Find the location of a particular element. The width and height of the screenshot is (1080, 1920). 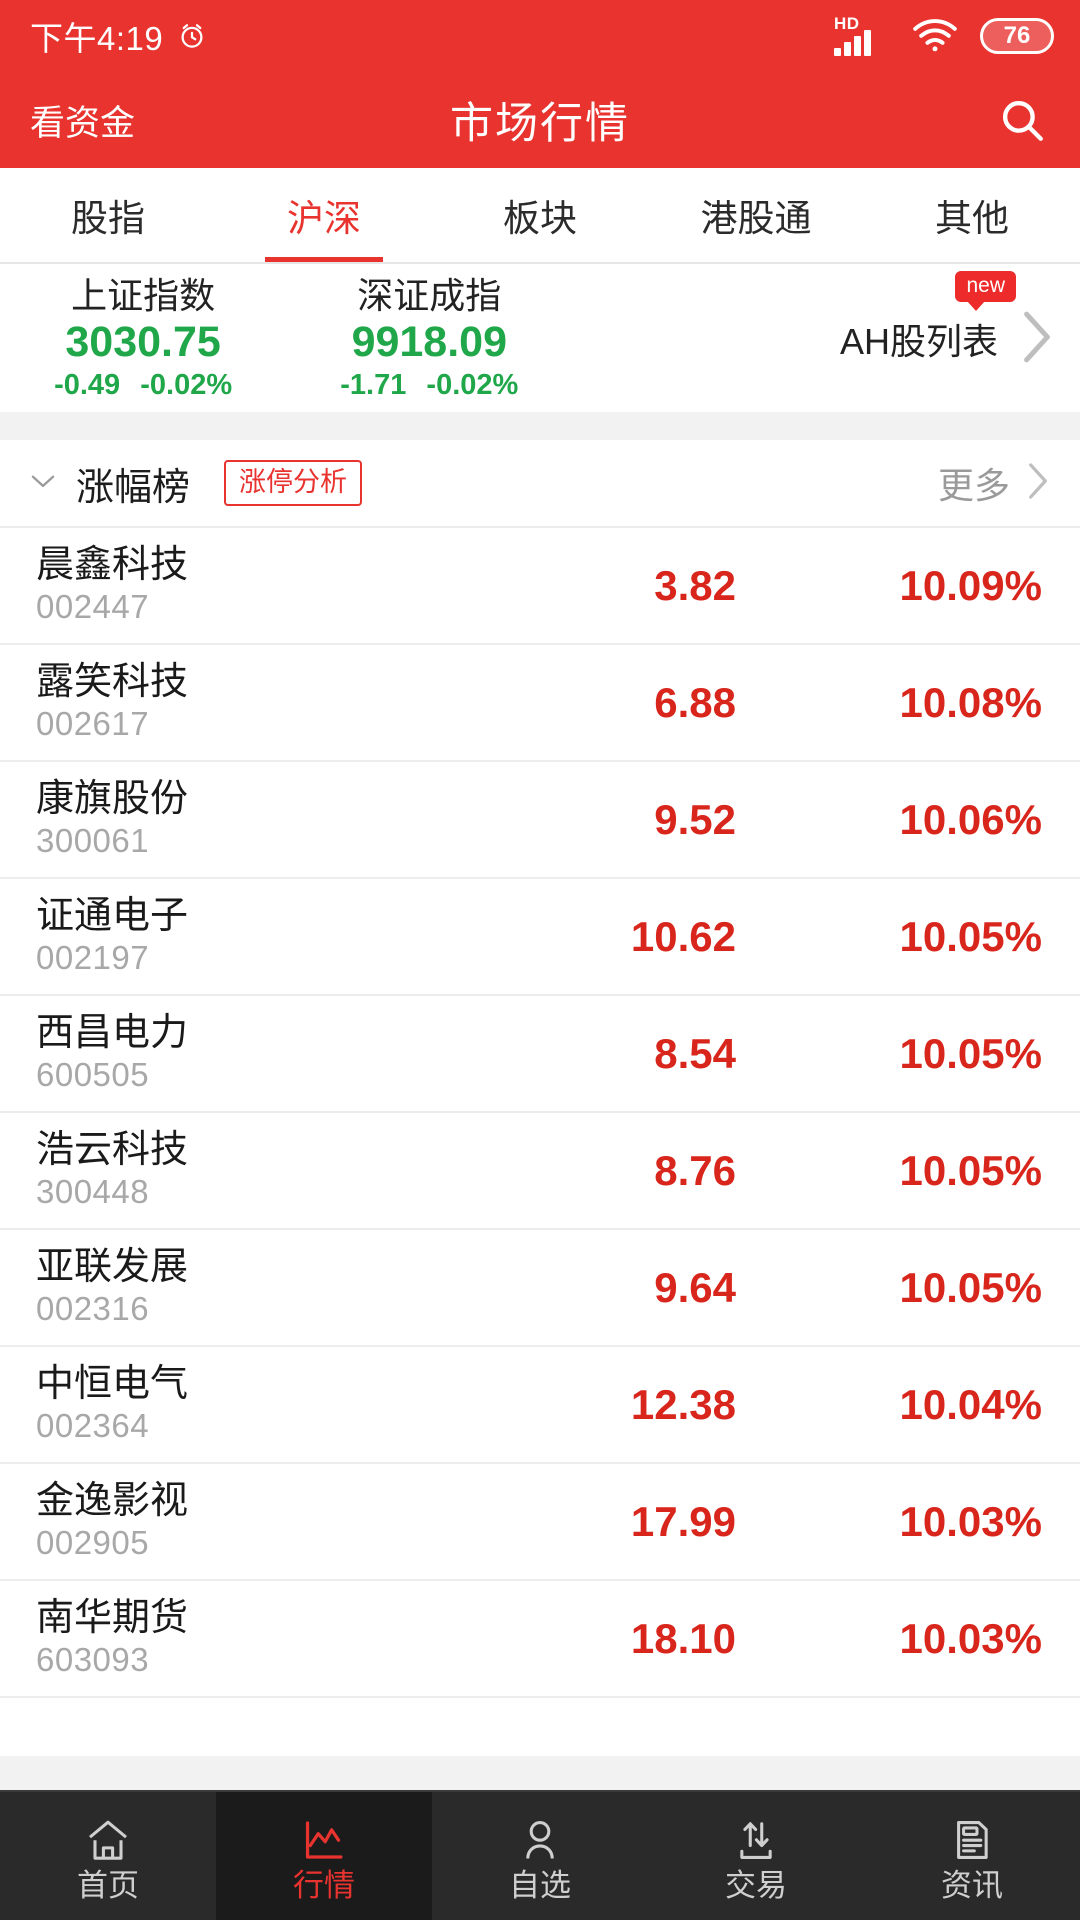

stock-price: 6.88 is located at coordinates (695, 702).